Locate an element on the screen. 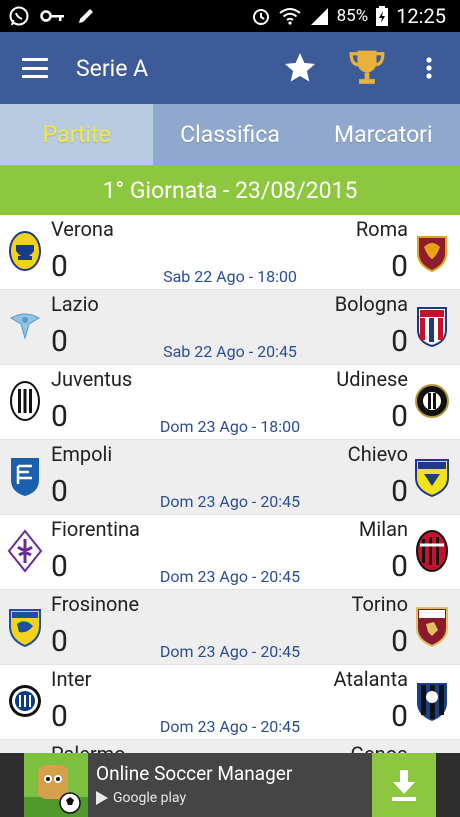 Image resolution: width=460 pixels, height=817 pixels. away-team: Bologna is located at coordinates (371, 304).